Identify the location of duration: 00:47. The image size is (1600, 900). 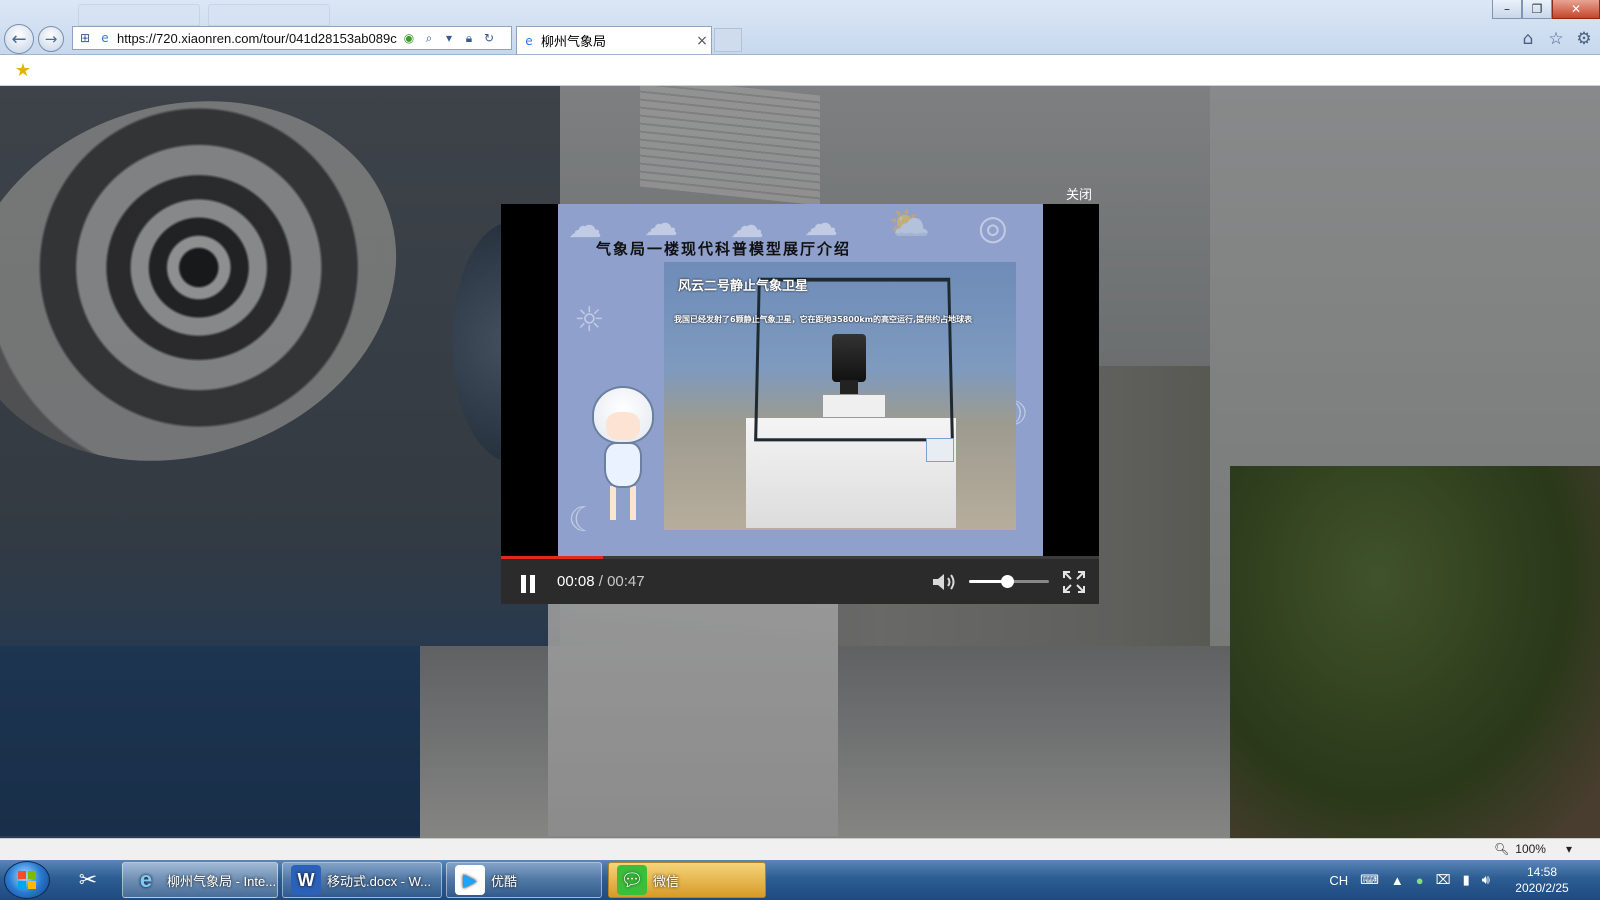
(626, 581).